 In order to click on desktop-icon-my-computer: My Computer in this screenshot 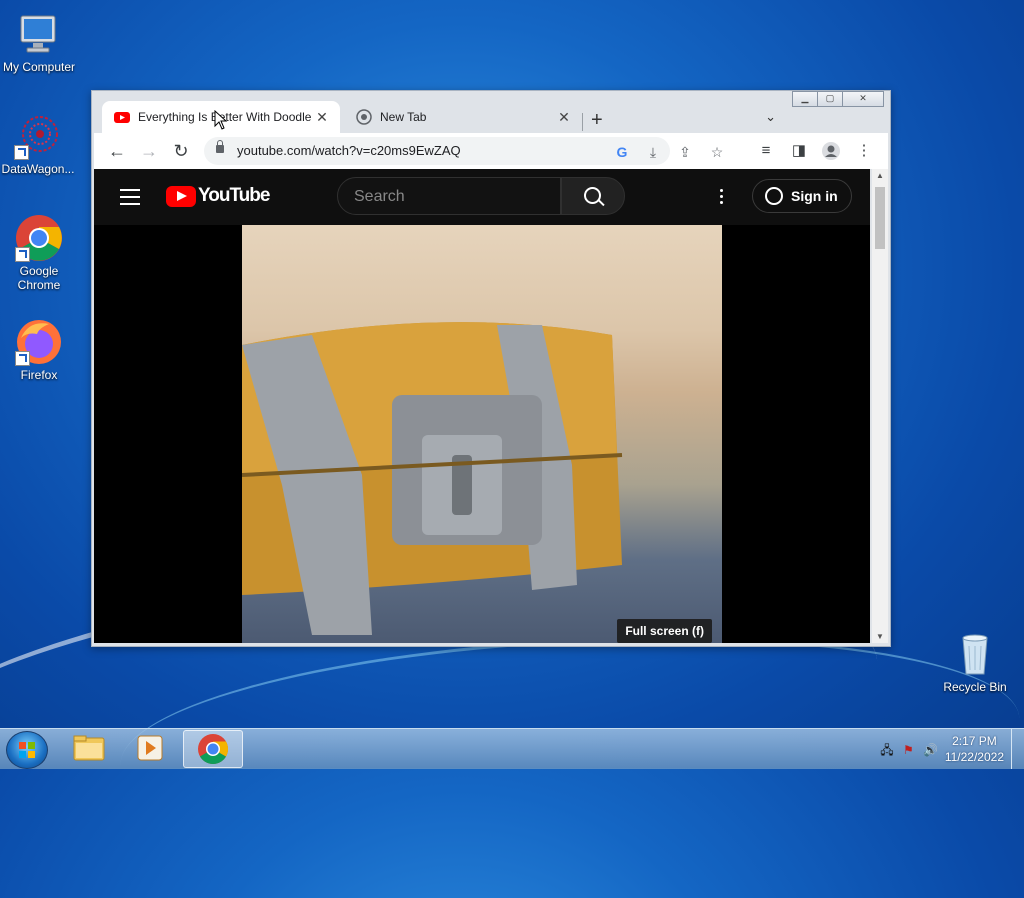, I will do `click(39, 42)`.